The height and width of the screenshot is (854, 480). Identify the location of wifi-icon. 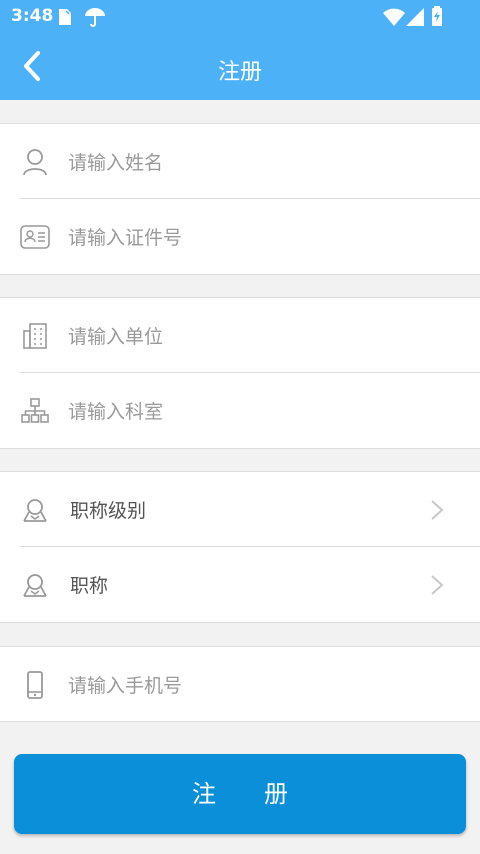
(394, 19).